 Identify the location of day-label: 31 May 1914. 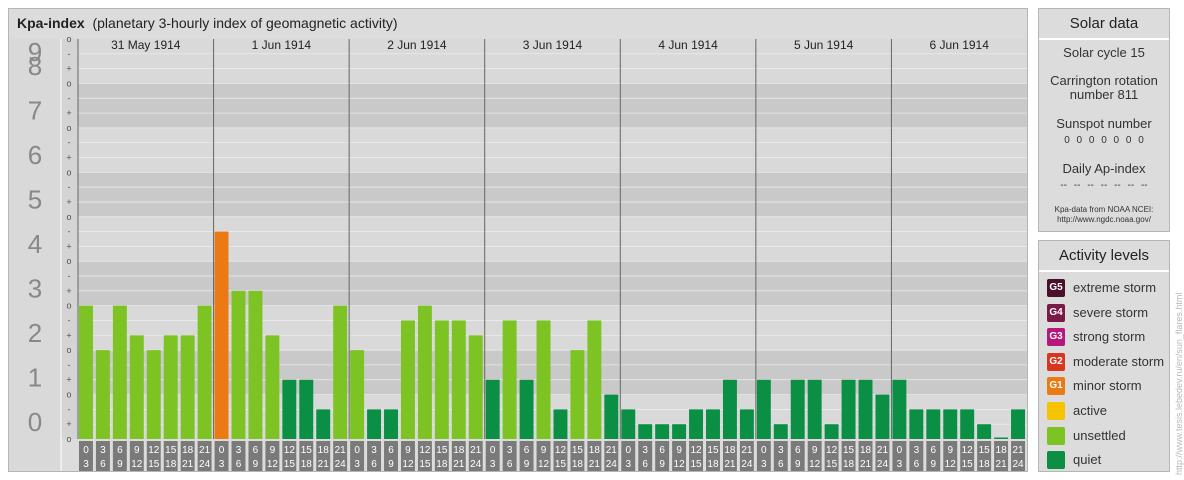
(146, 45).